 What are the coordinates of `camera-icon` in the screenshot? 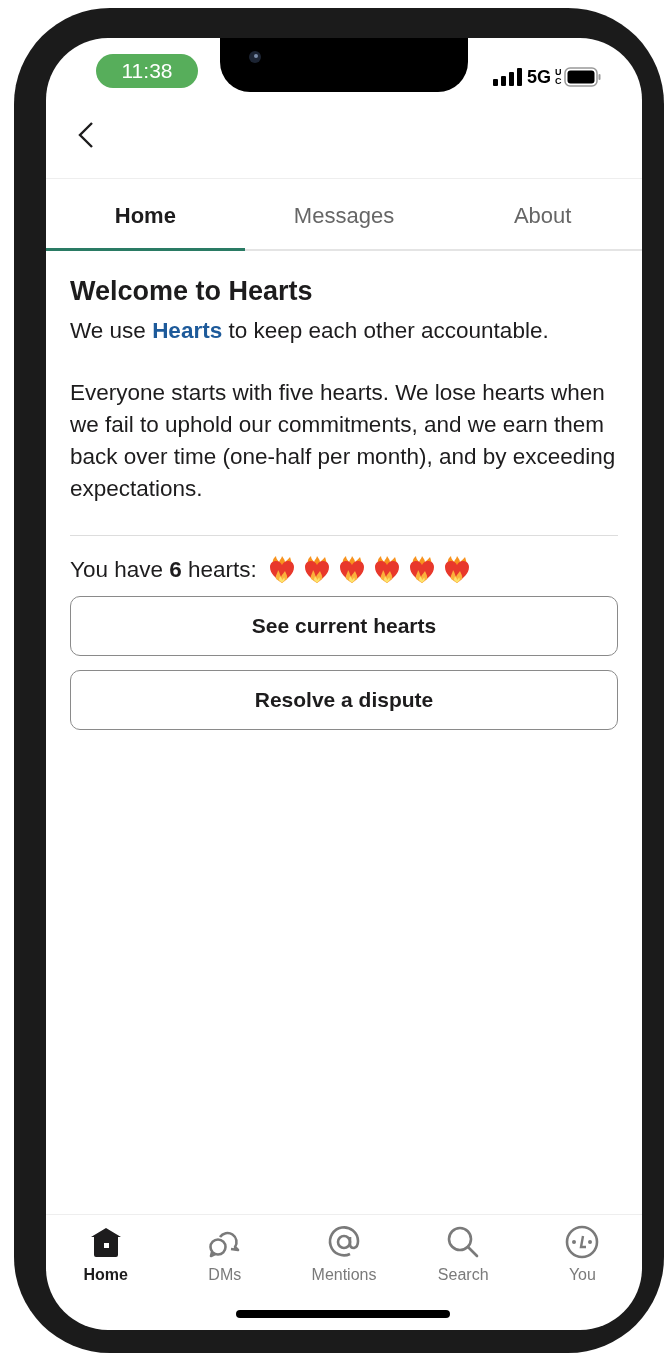 It's located at (255, 57).